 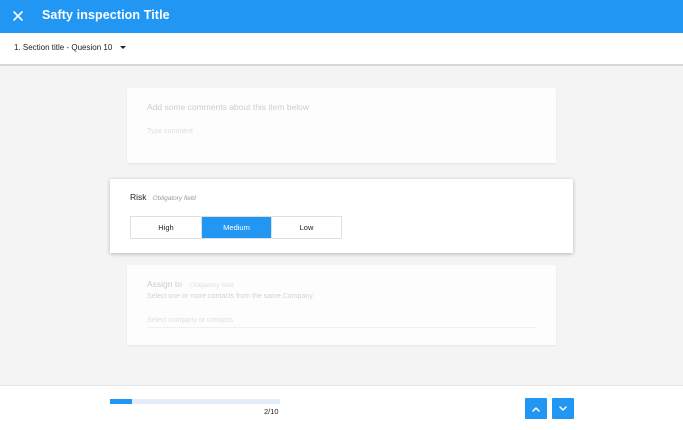 I want to click on risk-obligatory-note: Obligatory field, so click(x=174, y=198).